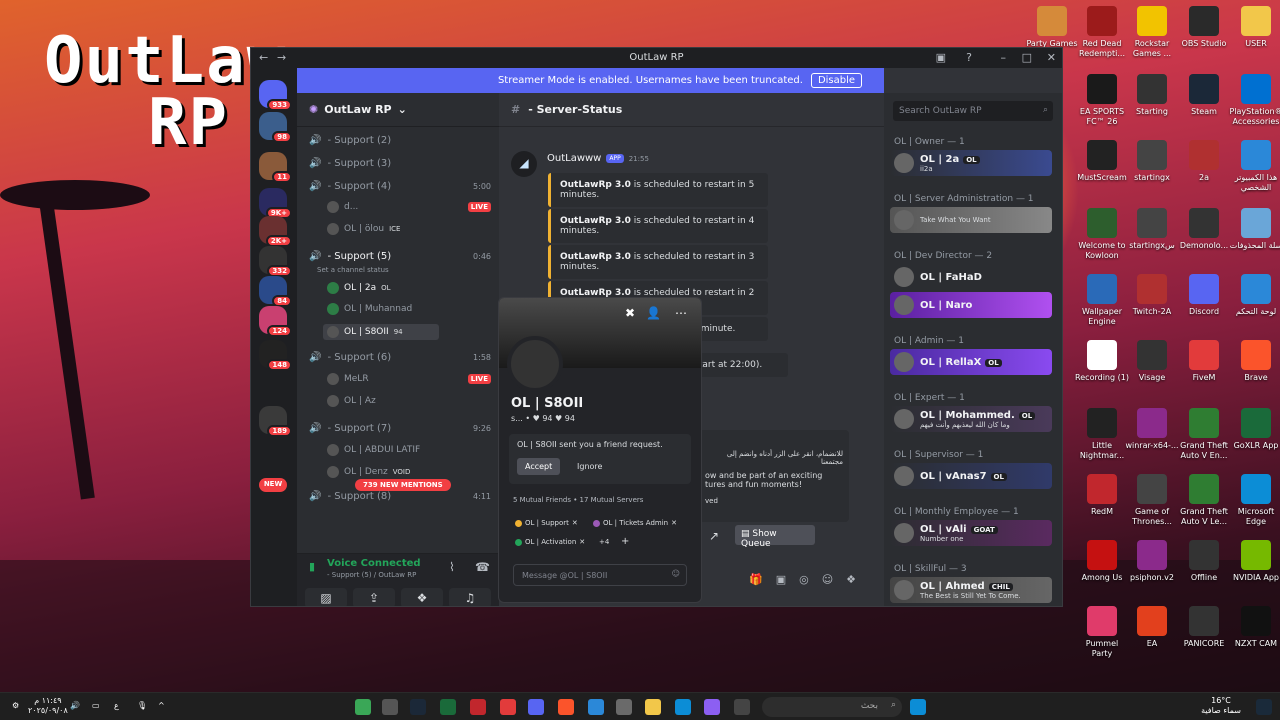 The width and height of the screenshot is (1280, 720). I want to click on bot-avatar: ◢, so click(524, 164).